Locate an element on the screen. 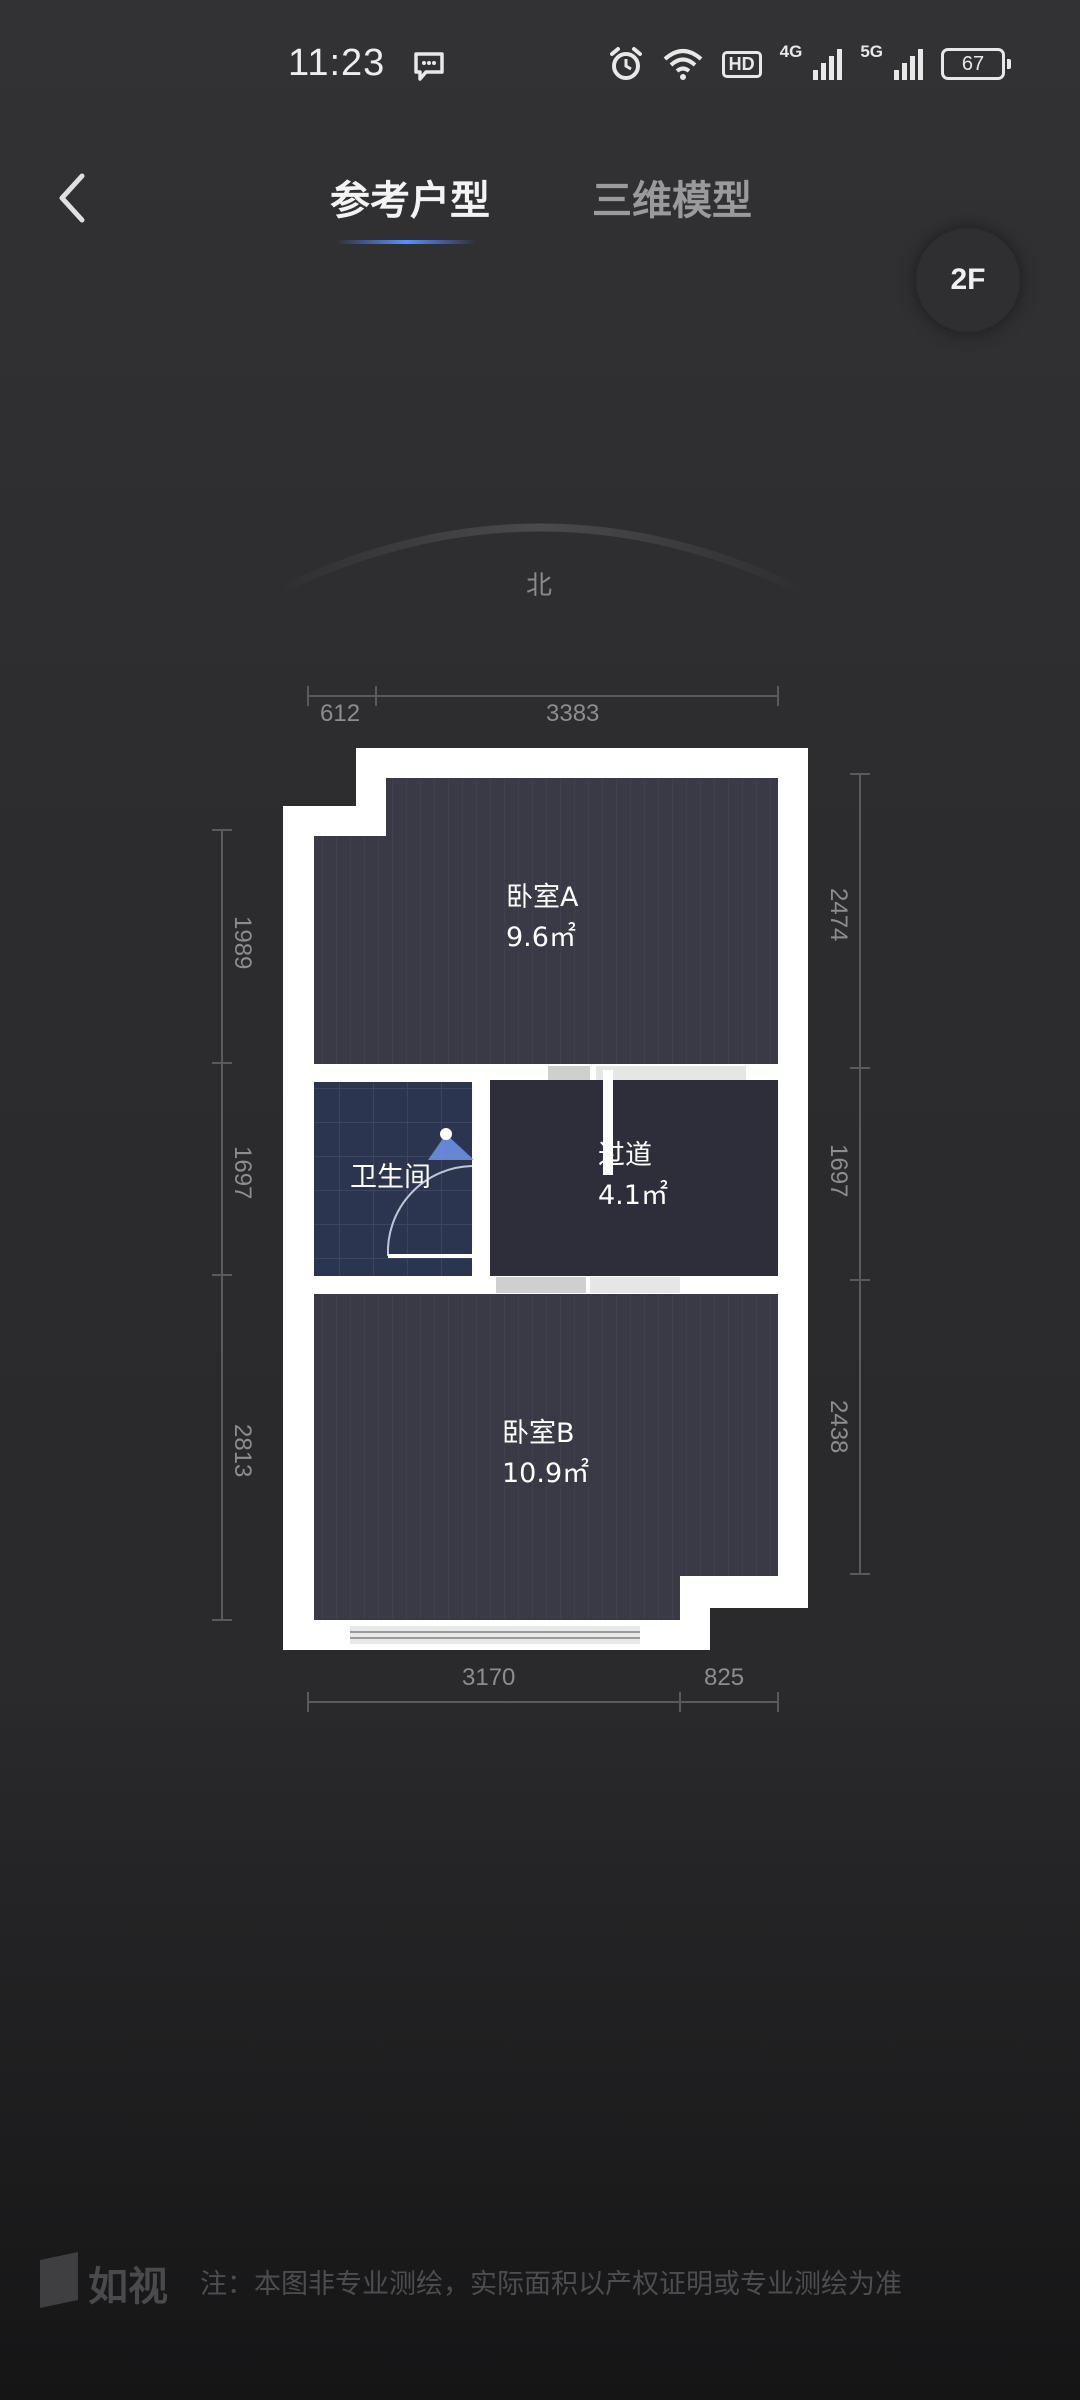 This screenshot has height=2400, width=1080. dimension-bottom-2: 825 is located at coordinates (724, 1677).